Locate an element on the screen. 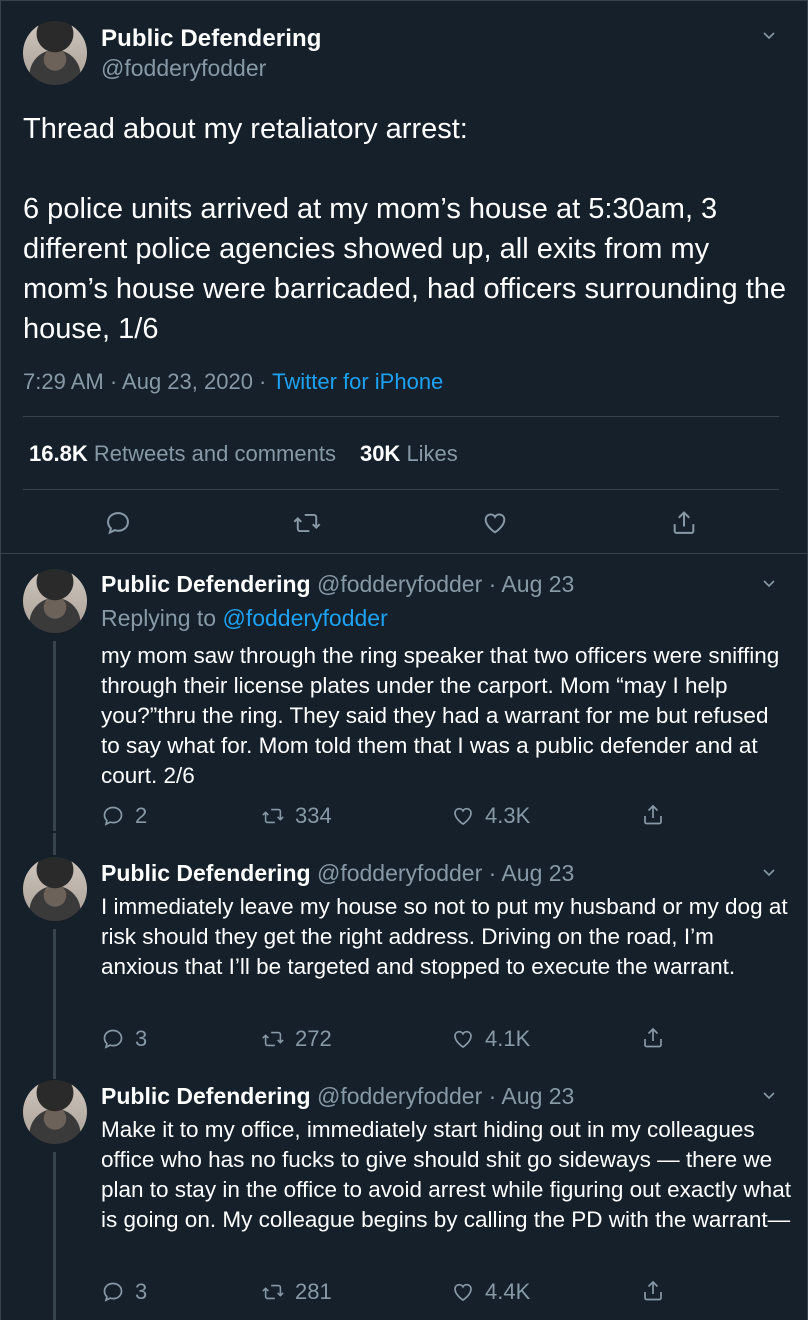 The image size is (808, 1320). retweets-count: 16.8K is located at coordinates (58, 453).